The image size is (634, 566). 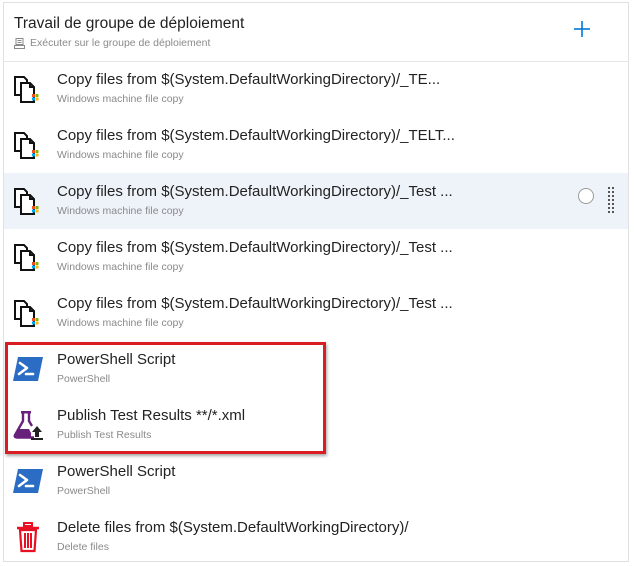 What do you see at coordinates (83, 547) in the screenshot?
I see `task-subtitle: Delete files` at bounding box center [83, 547].